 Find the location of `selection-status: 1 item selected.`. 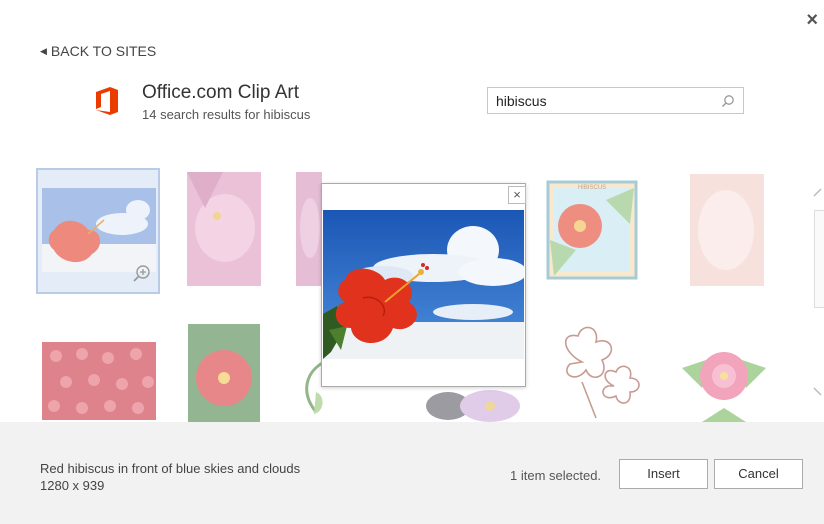

selection-status: 1 item selected. is located at coordinates (556, 475).